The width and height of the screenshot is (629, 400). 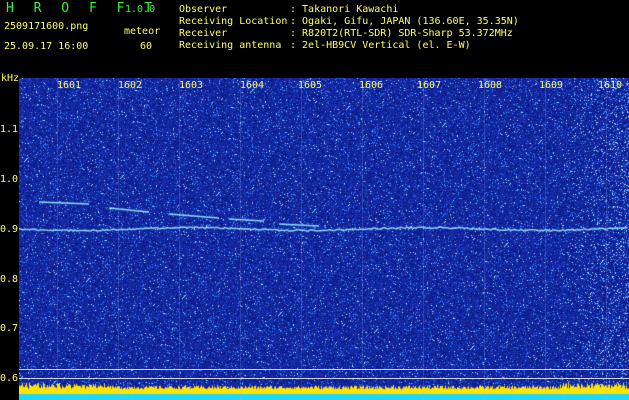 I want to click on info-value-receiver: : R820T2(RTL-SDR) SDR-Sharp 53.372MHz, so click(x=401, y=33).